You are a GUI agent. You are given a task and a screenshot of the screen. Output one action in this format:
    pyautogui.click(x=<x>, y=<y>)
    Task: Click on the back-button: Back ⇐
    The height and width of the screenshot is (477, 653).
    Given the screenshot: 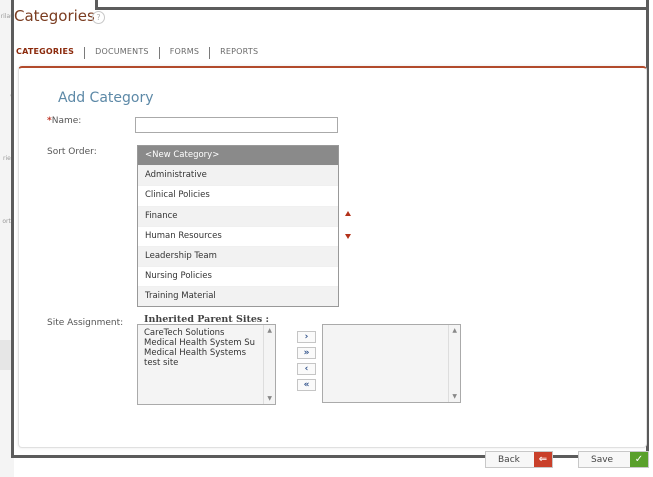 What is the action you would take?
    pyautogui.click(x=519, y=459)
    